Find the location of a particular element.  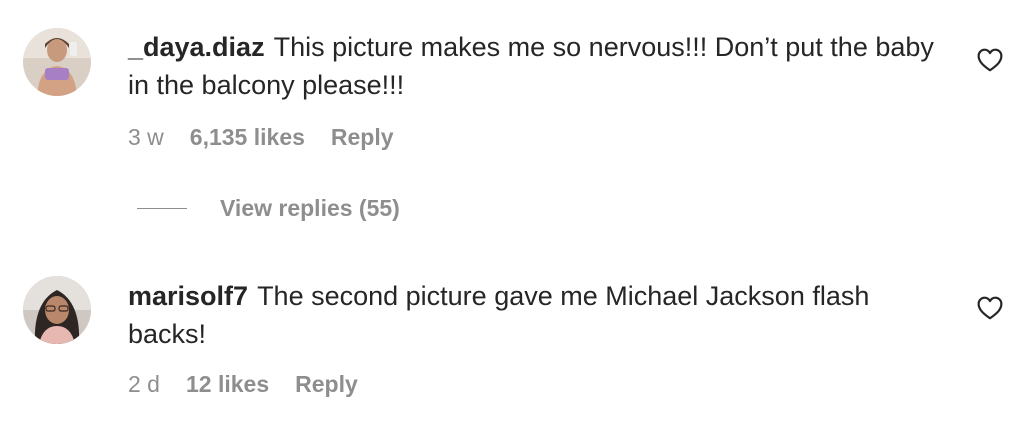

comment-username: marisolf7 is located at coordinates (188, 296).